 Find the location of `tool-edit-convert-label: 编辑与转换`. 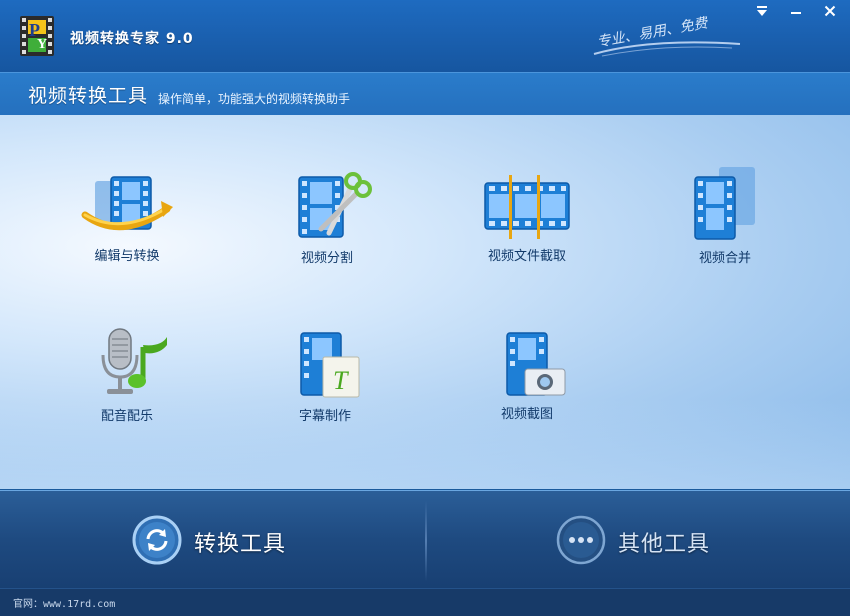

tool-edit-convert-label: 编辑与转换 is located at coordinates (127, 256).